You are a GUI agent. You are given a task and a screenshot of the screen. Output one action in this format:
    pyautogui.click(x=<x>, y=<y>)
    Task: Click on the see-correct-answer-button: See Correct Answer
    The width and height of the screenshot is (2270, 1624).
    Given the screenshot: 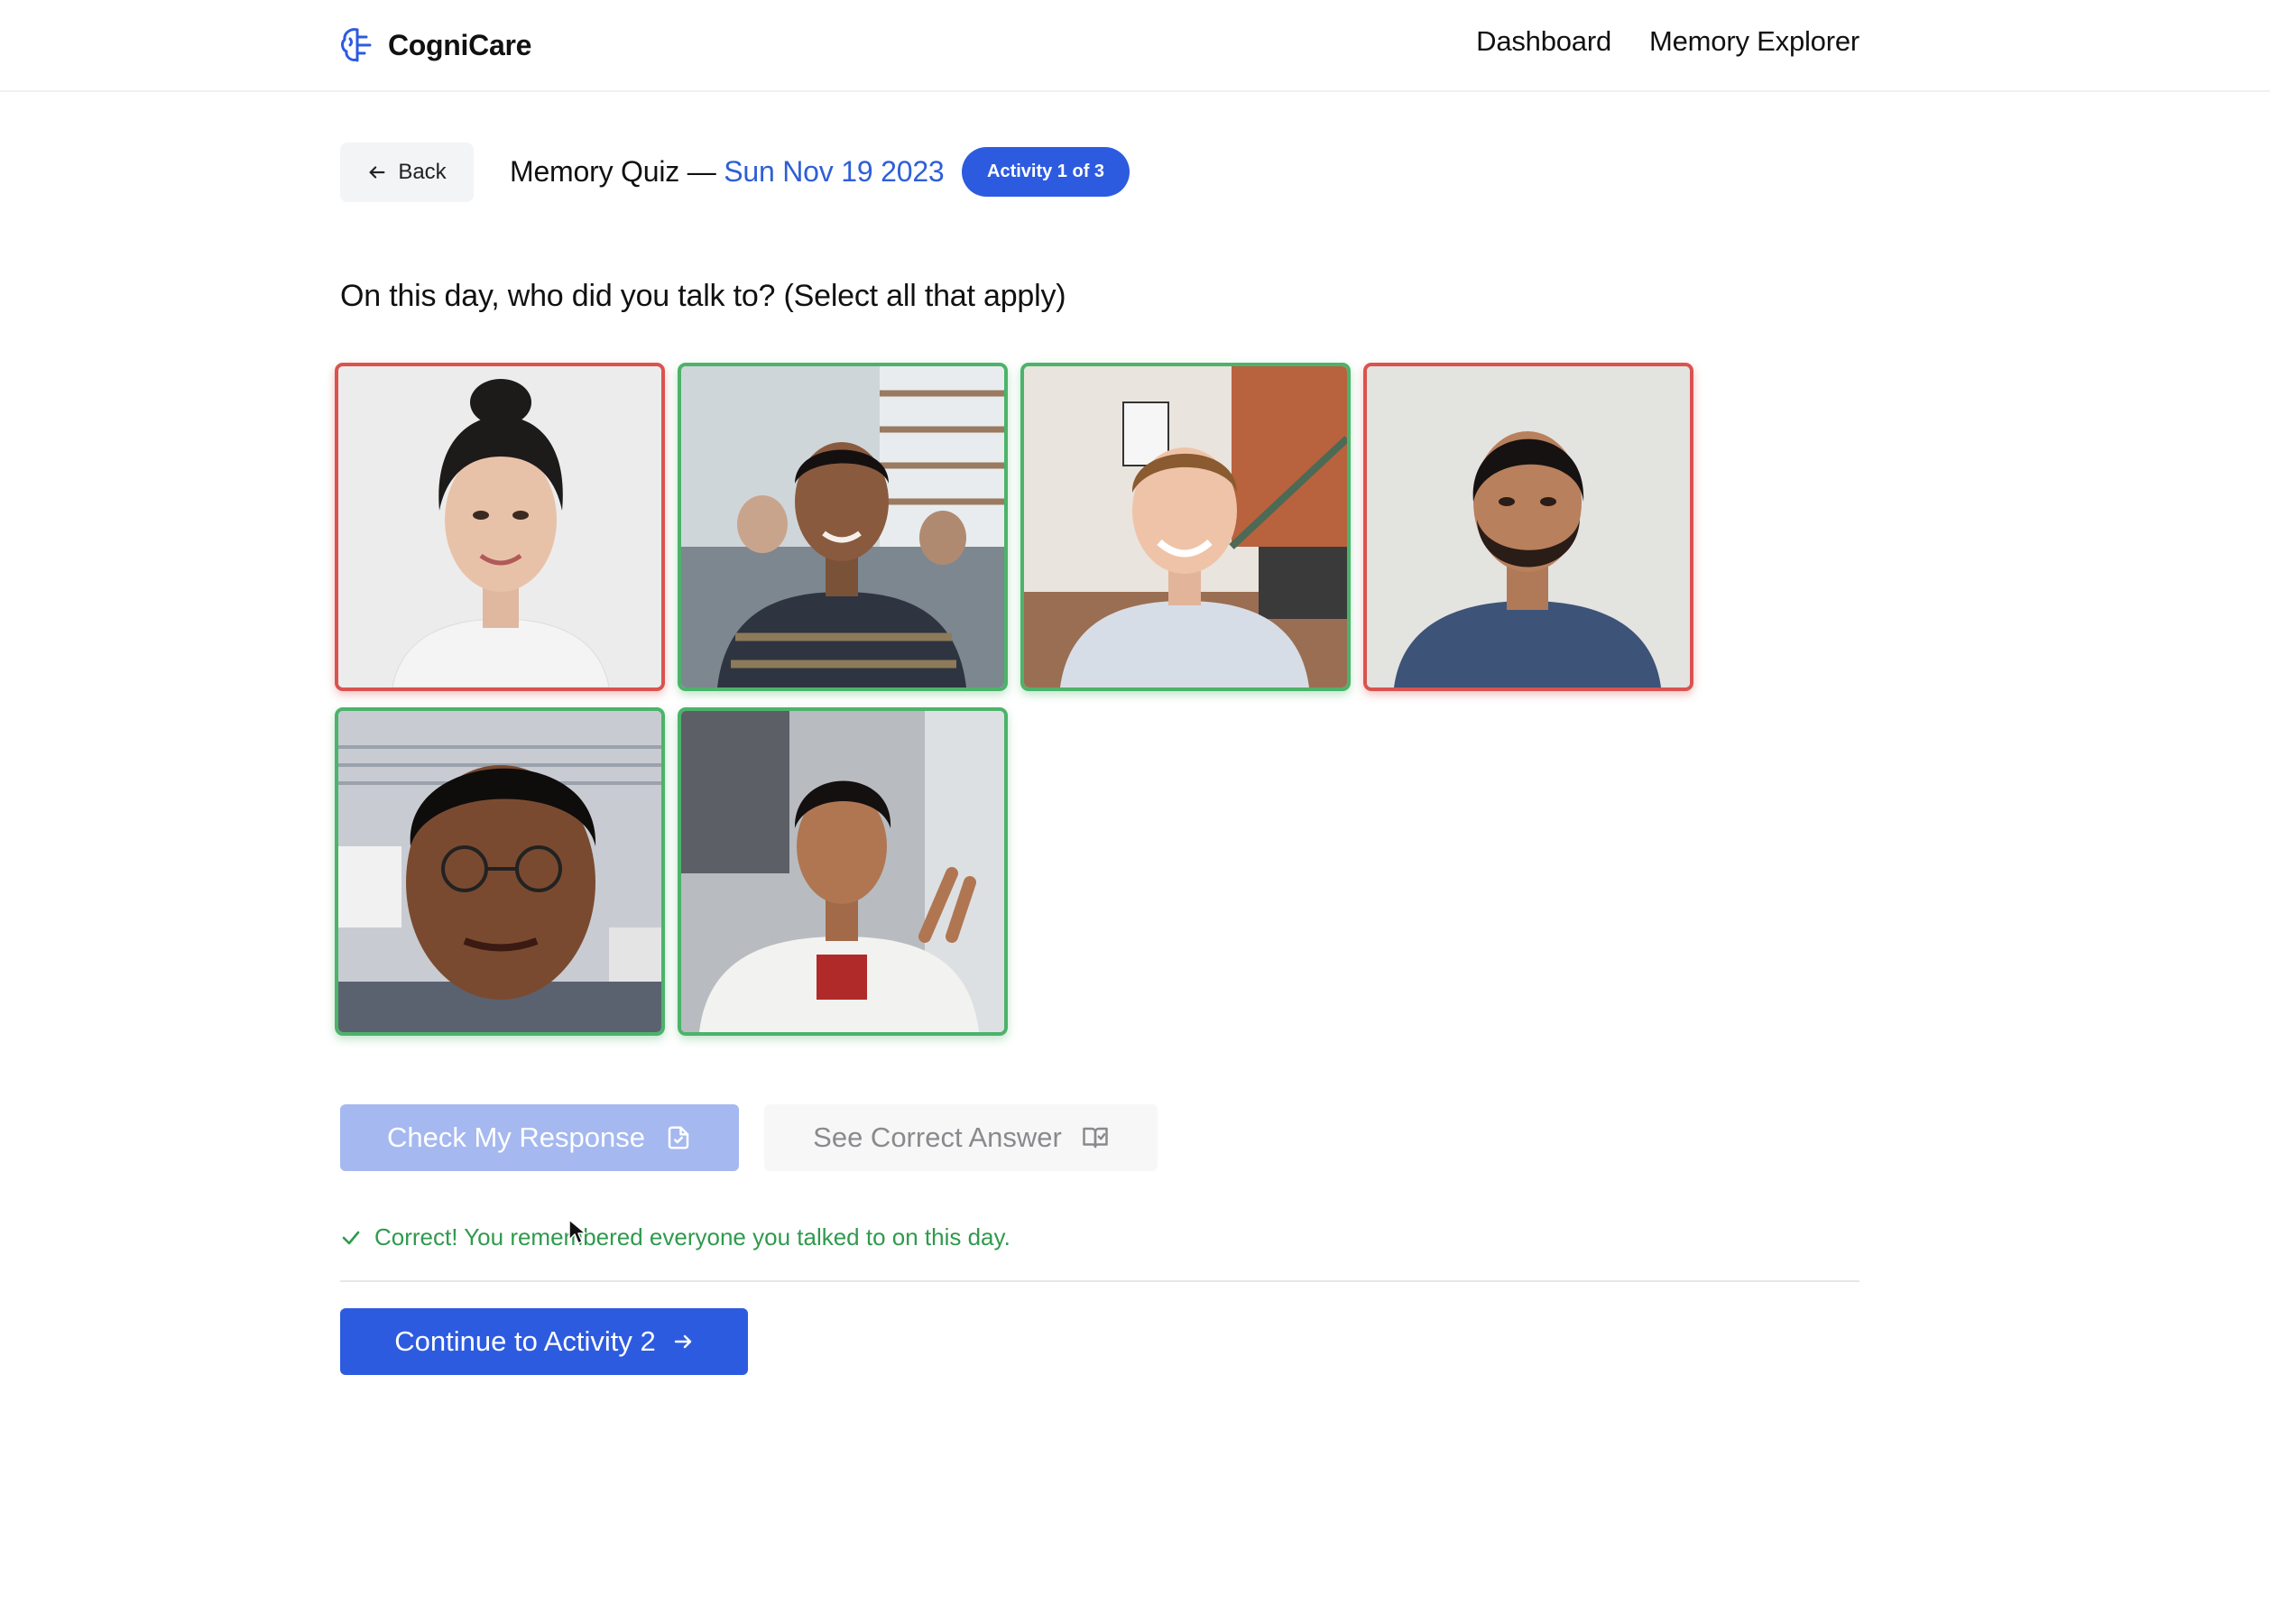 What is the action you would take?
    pyautogui.click(x=961, y=1137)
    